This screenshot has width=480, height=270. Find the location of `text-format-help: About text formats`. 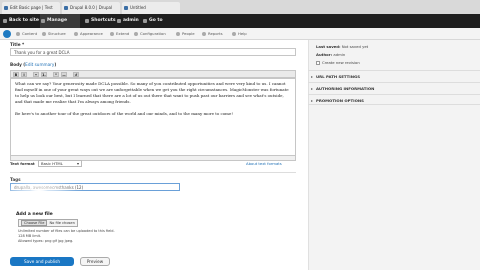

text-format-help: About text formats is located at coordinates (264, 163).